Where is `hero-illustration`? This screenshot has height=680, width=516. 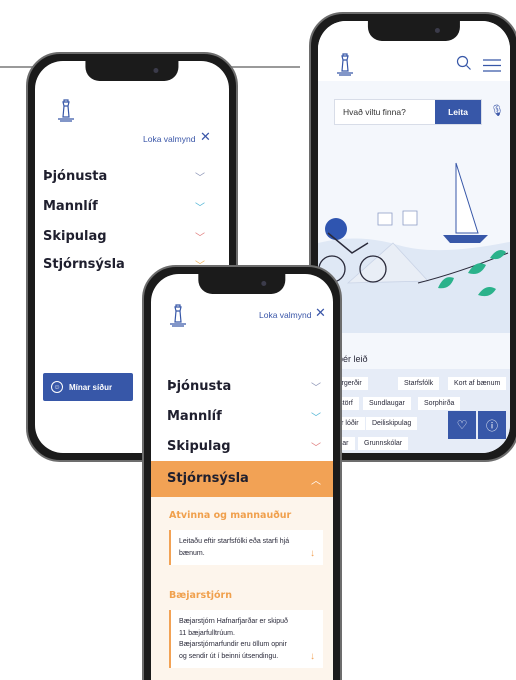
hero-illustration is located at coordinates (414, 235).